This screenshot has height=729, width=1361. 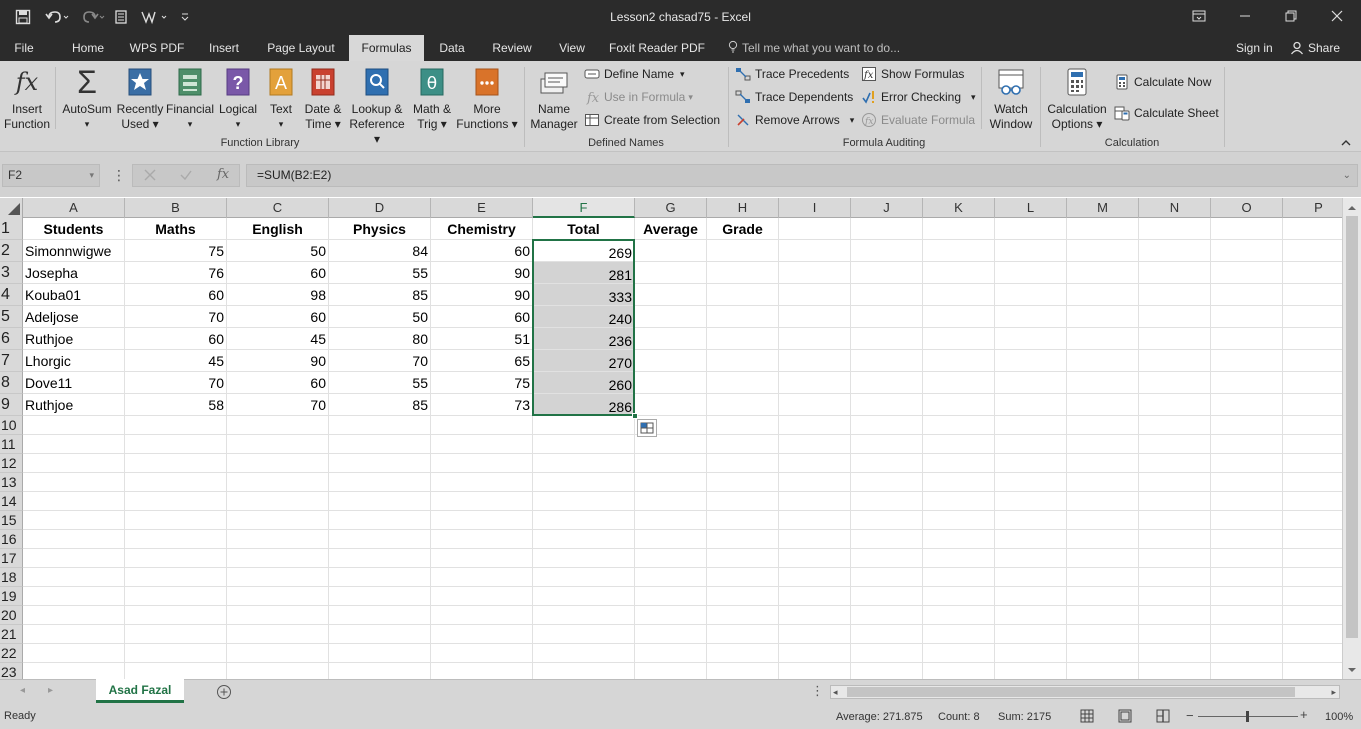 What do you see at coordinates (119, 176) in the screenshot?
I see `formula-bar-grip-icon: ⋮` at bounding box center [119, 176].